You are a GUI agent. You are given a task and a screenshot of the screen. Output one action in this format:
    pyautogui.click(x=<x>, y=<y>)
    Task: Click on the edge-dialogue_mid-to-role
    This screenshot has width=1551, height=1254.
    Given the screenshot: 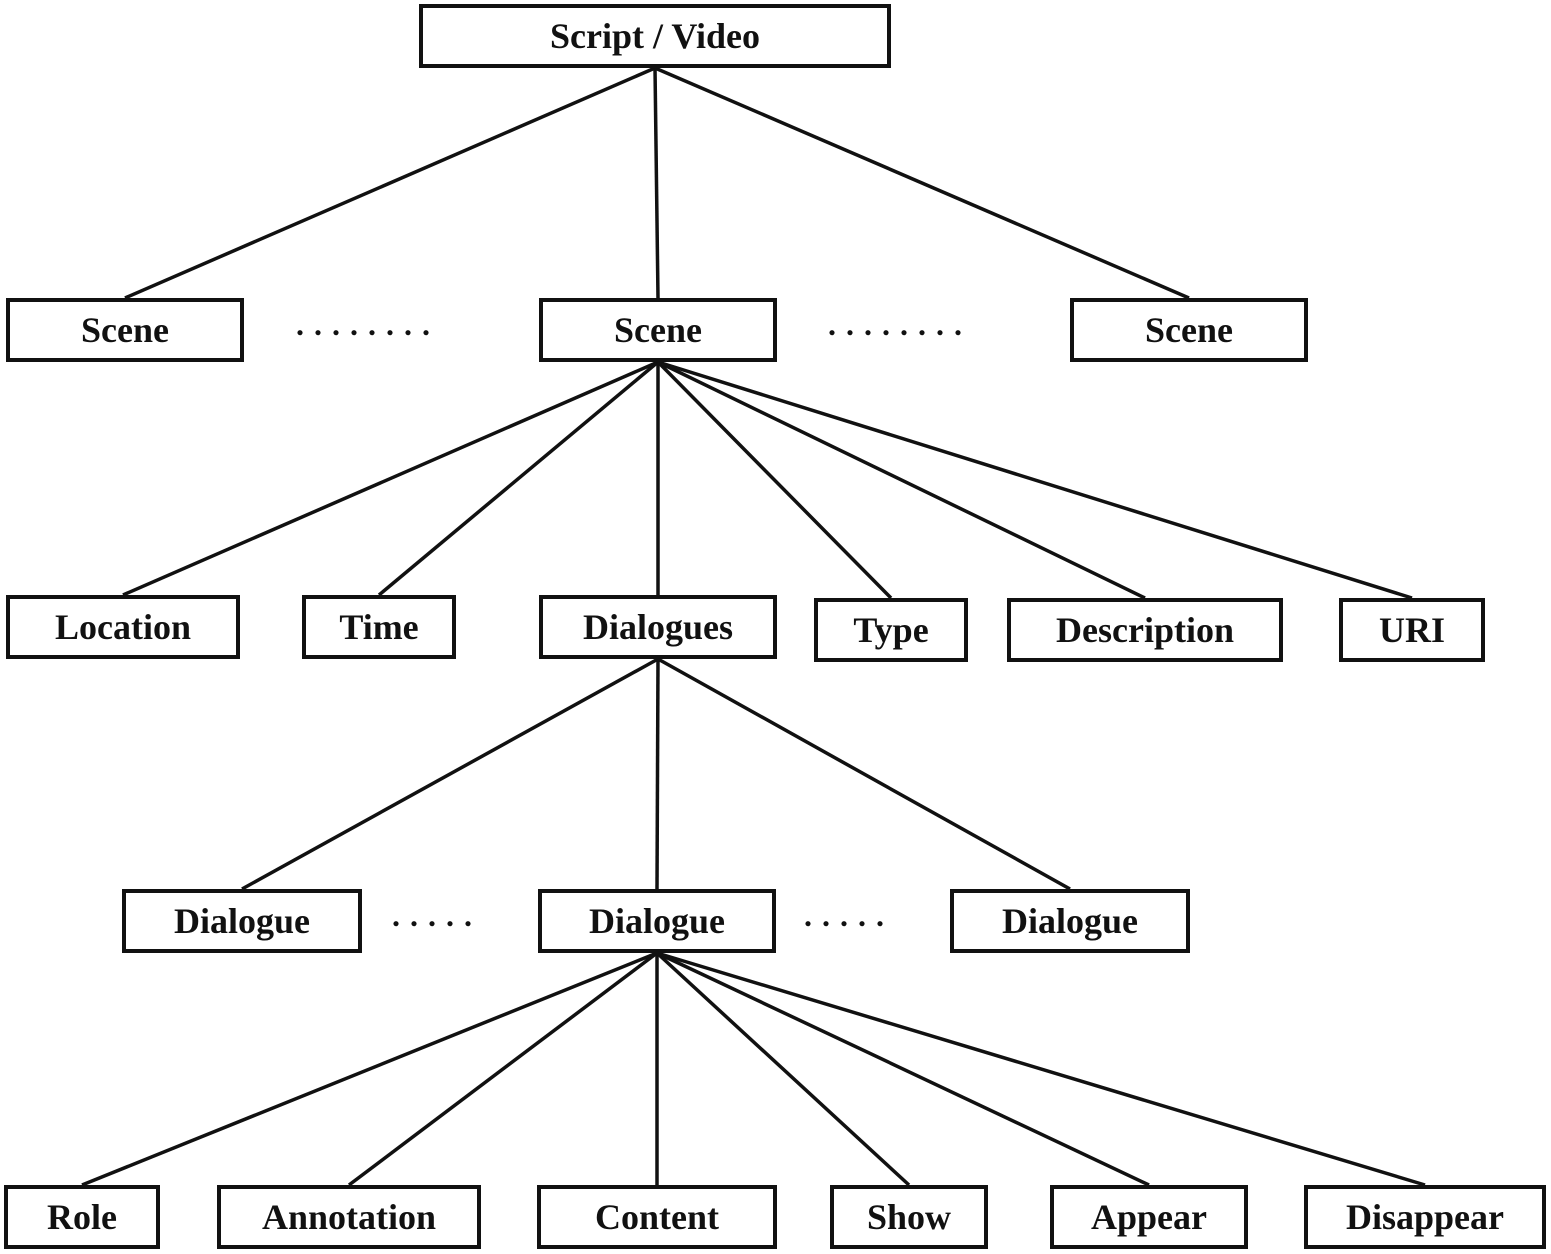 What is the action you would take?
    pyautogui.click(x=369, y=1069)
    